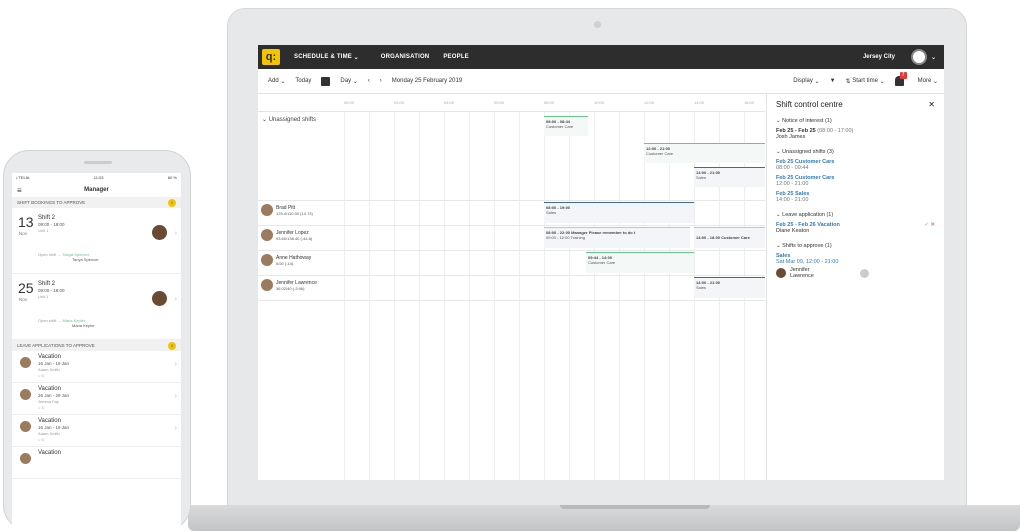 Image resolution: width=1020 pixels, height=532 pixels. I want to click on prev-day-button: ‹, so click(369, 81).